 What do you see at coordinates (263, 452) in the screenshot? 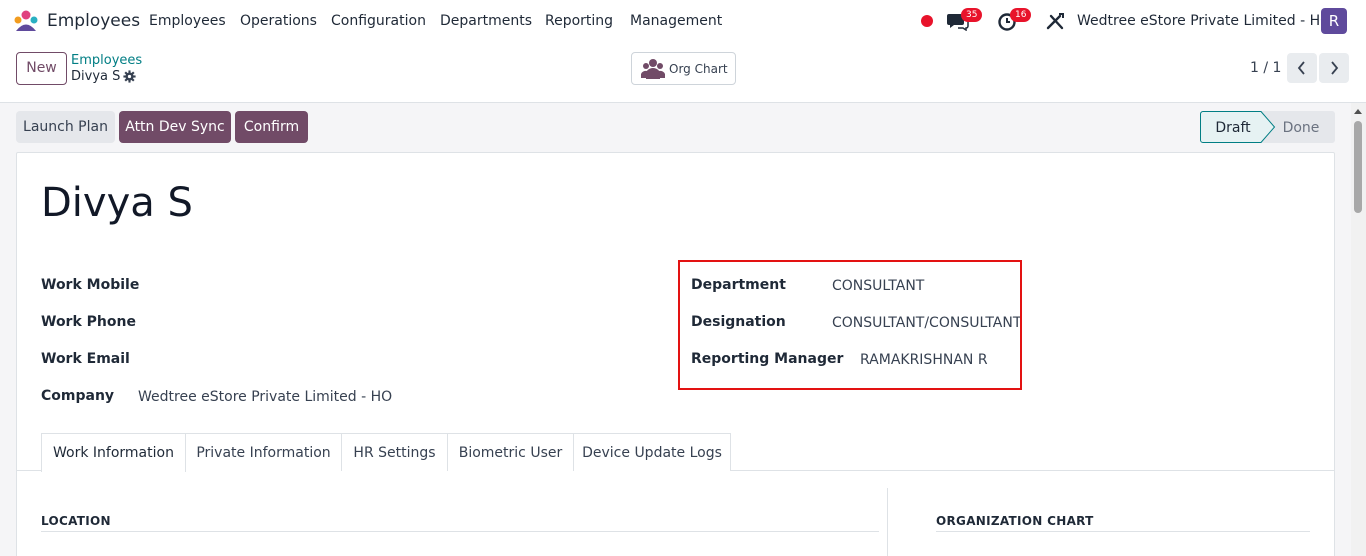
I see `tab-private-information: Private Information` at bounding box center [263, 452].